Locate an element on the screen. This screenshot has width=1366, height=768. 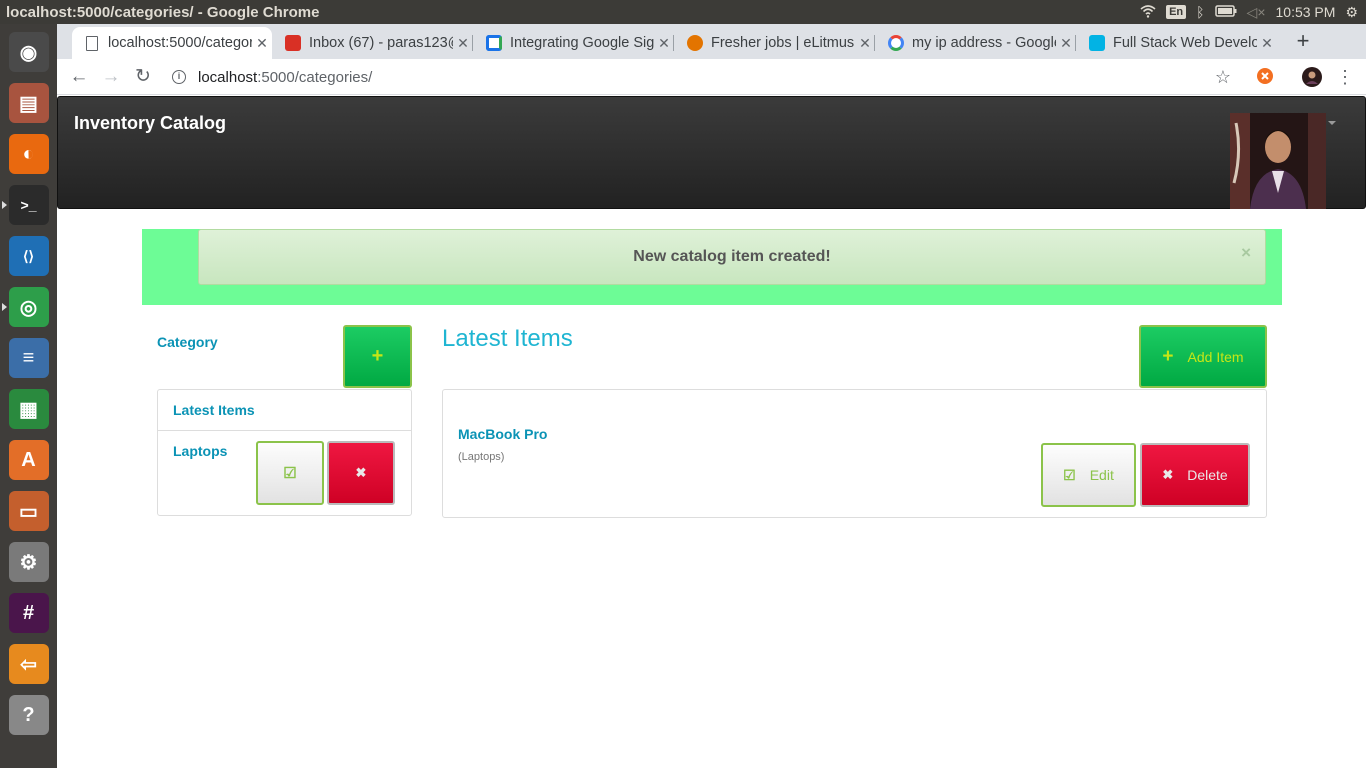
tab-google-search: my ip address - Google Search ✕ is located at coordinates (976, 43).